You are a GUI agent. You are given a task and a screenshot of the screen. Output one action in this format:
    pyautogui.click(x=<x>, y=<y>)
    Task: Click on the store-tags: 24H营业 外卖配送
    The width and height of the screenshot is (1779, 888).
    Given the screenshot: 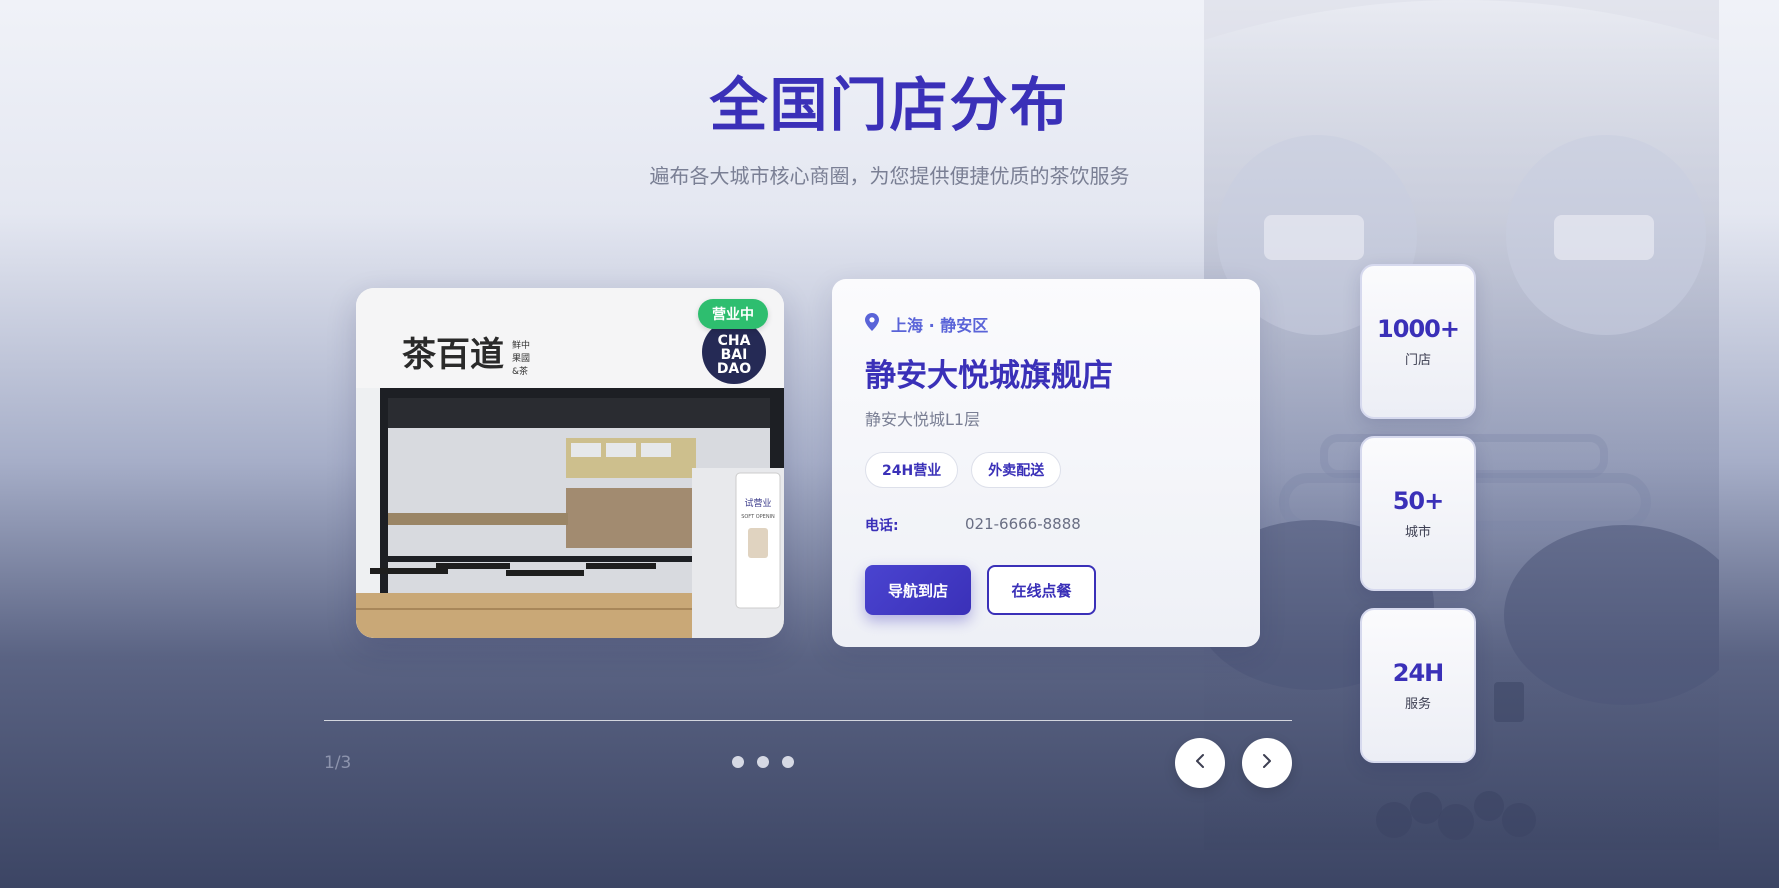 What is the action you would take?
    pyautogui.click(x=963, y=470)
    